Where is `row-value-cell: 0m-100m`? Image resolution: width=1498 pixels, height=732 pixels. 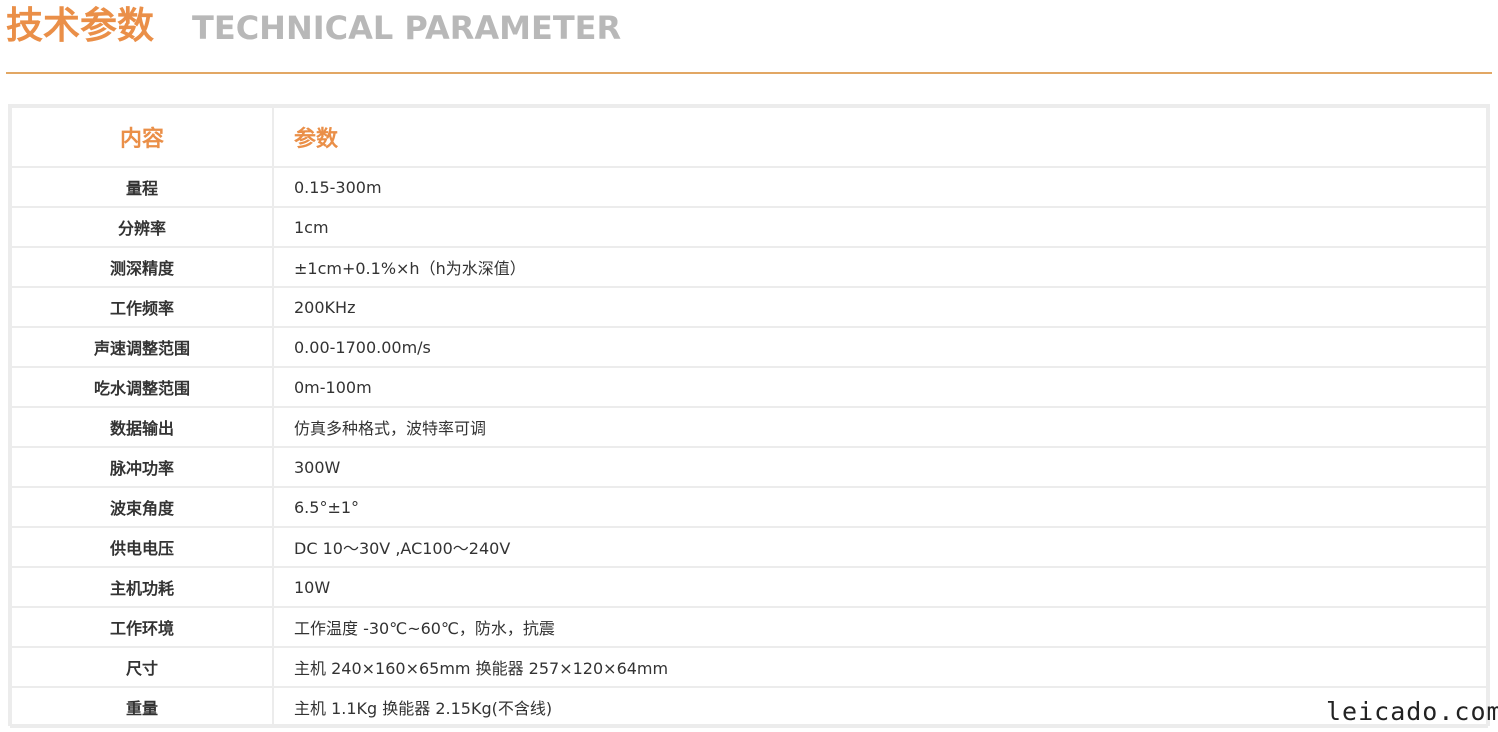 row-value-cell: 0m-100m is located at coordinates (880, 387).